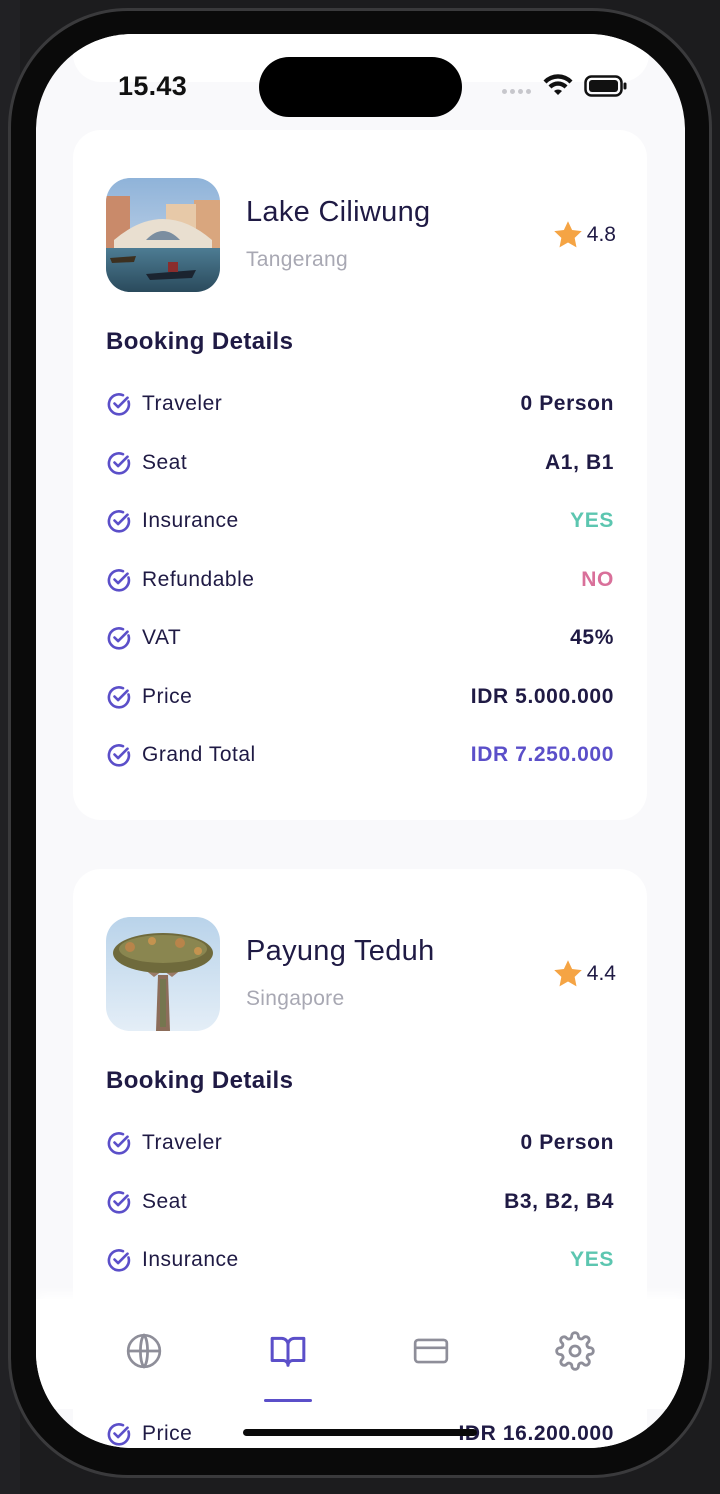  Describe the element at coordinates (162, 637) in the screenshot. I see `detail-label: VAT` at that location.